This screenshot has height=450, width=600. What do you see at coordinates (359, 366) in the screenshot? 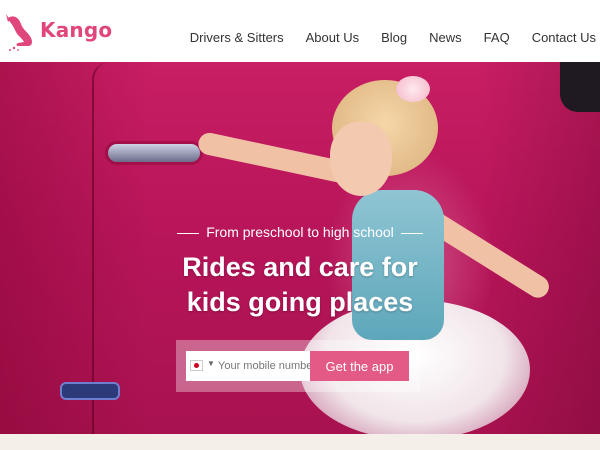
I see `get-app-button: Get the app` at bounding box center [359, 366].